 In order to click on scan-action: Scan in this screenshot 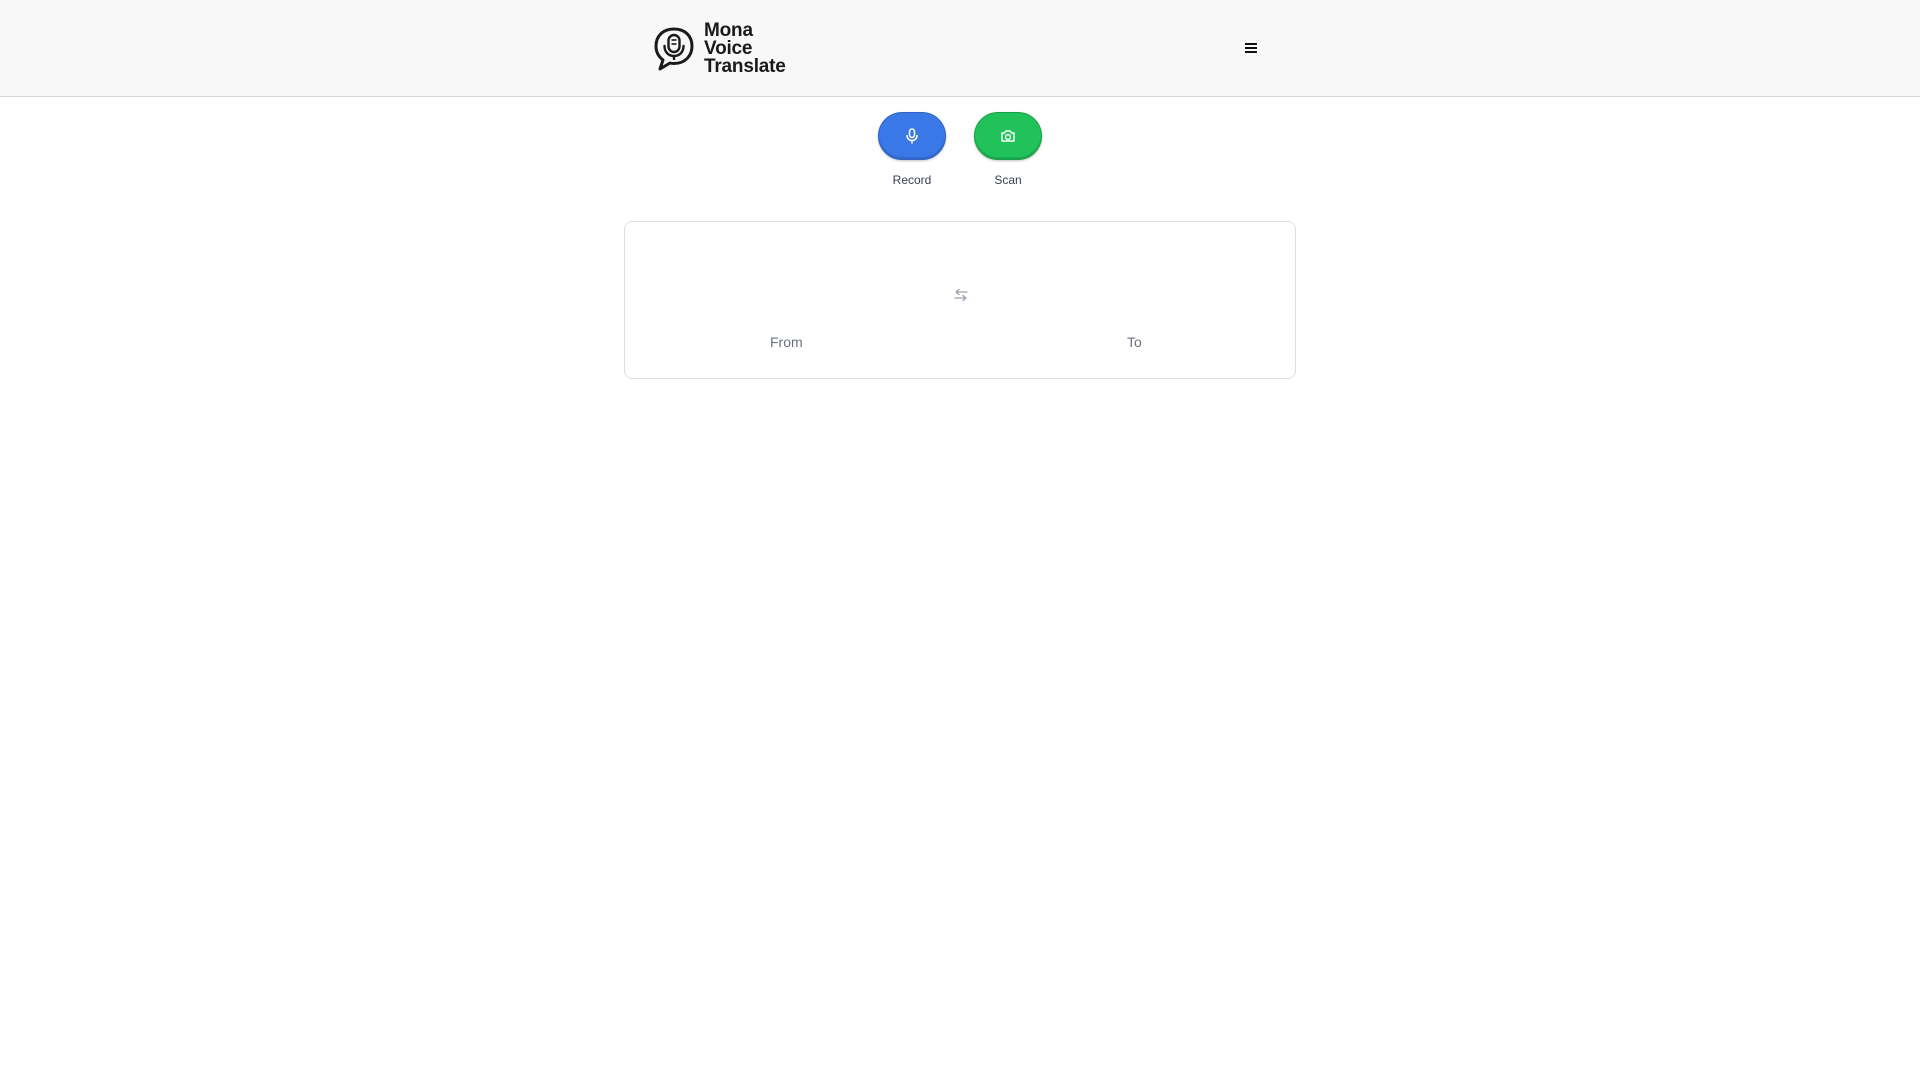, I will do `click(1008, 149)`.